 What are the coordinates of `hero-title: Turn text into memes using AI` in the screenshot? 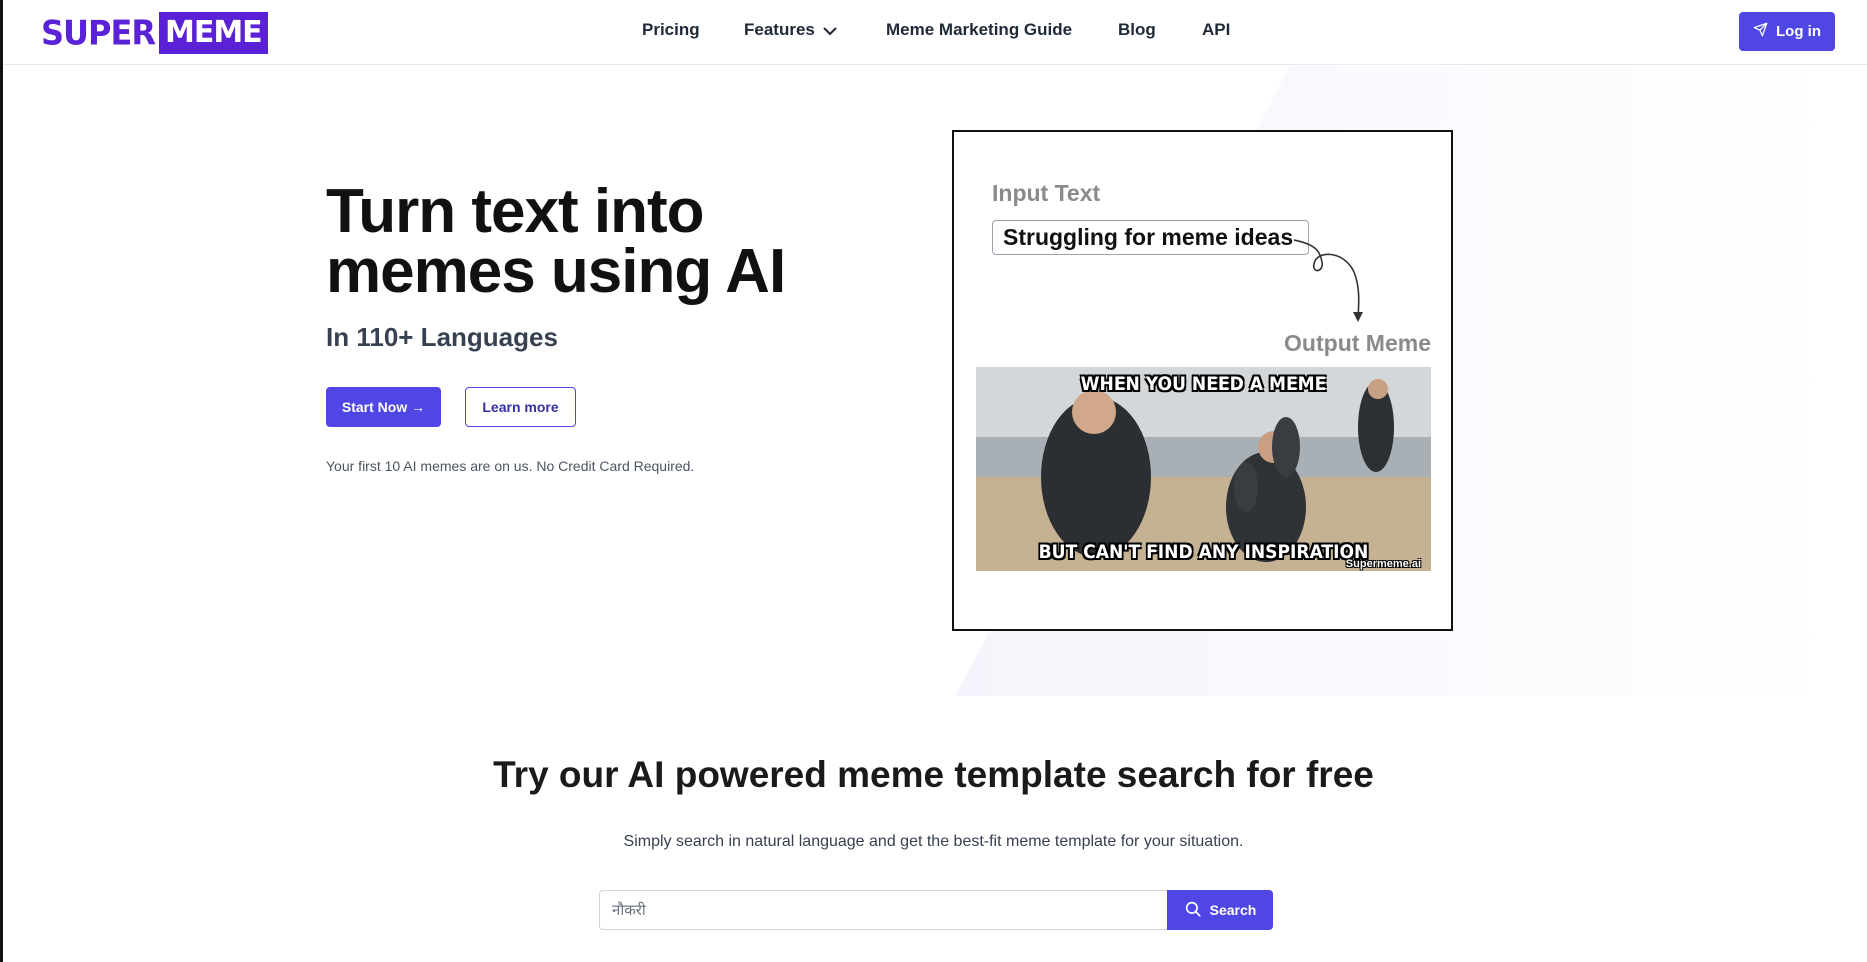 It's located at (556, 241).